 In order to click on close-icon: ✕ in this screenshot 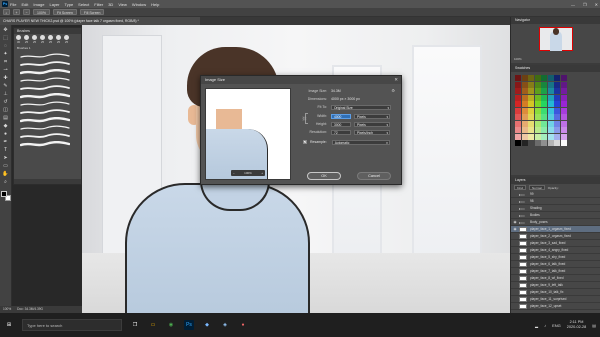, I will do `click(596, 4)`.